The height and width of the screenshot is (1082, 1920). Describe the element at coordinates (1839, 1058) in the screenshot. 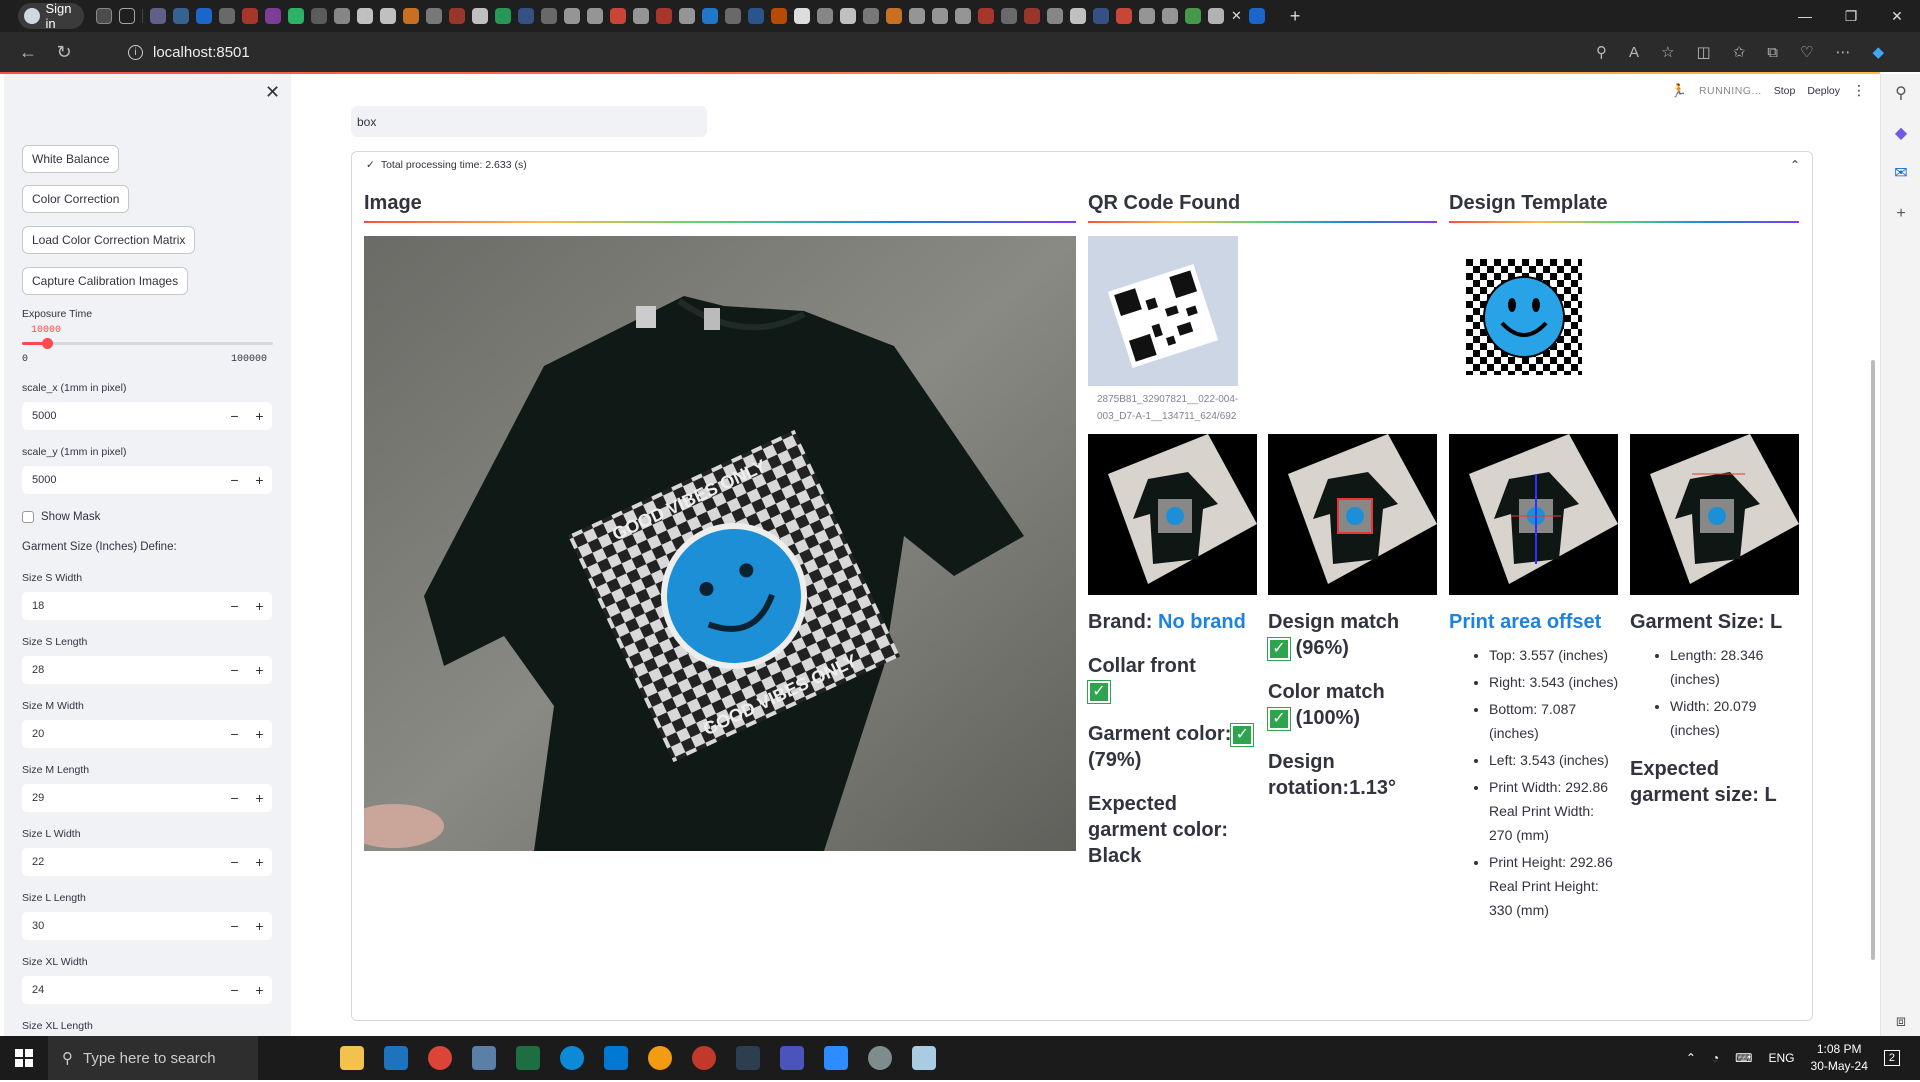

I see `clock: 1:08 PM 30-May-24` at that location.